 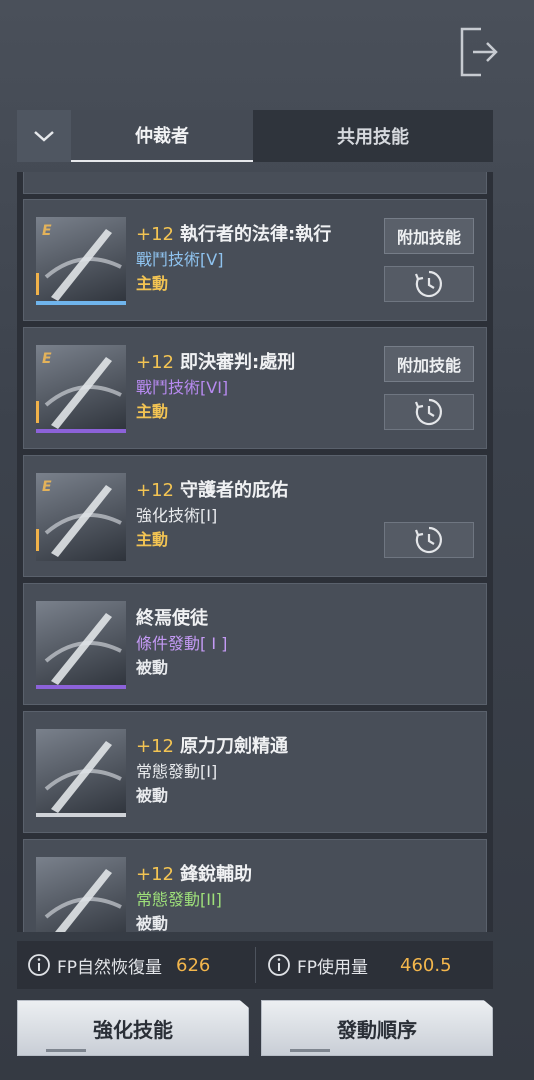 I want to click on skill-card: 終焉使徒條件發動[ I ] 被動, so click(x=255, y=644).